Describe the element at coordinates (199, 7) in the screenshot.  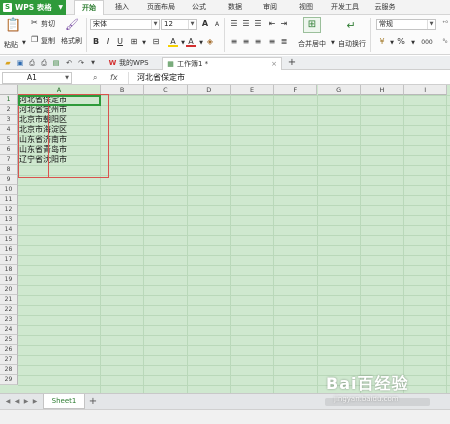
I see `tab-formulas: 公式` at that location.